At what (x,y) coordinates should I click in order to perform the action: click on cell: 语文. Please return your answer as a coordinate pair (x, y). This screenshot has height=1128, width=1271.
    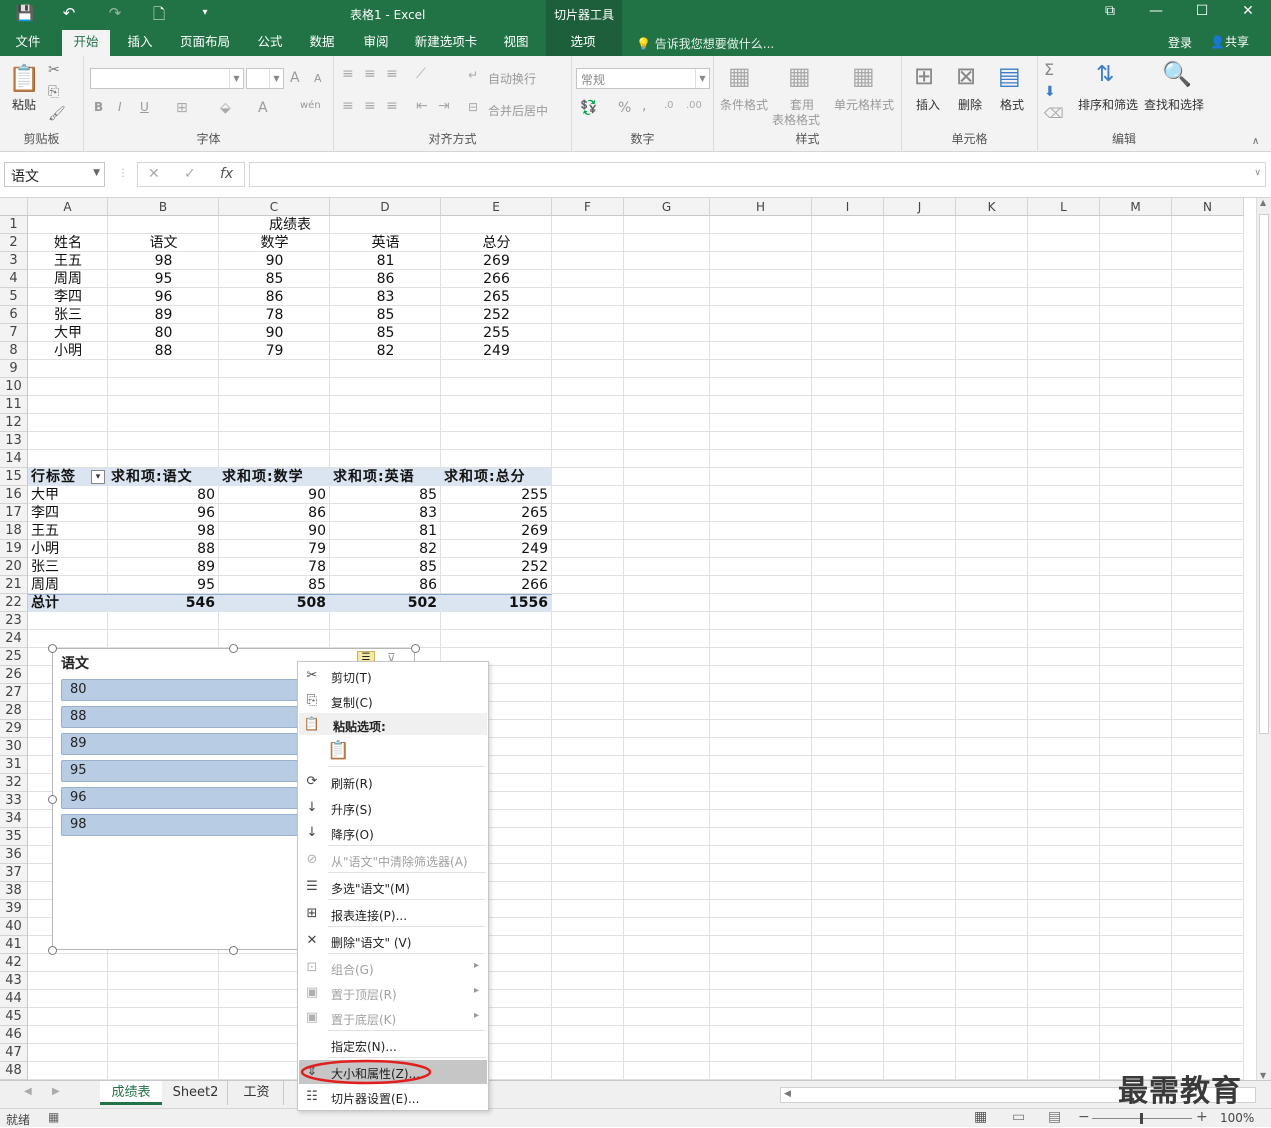
    Looking at the image, I should click on (163, 243).